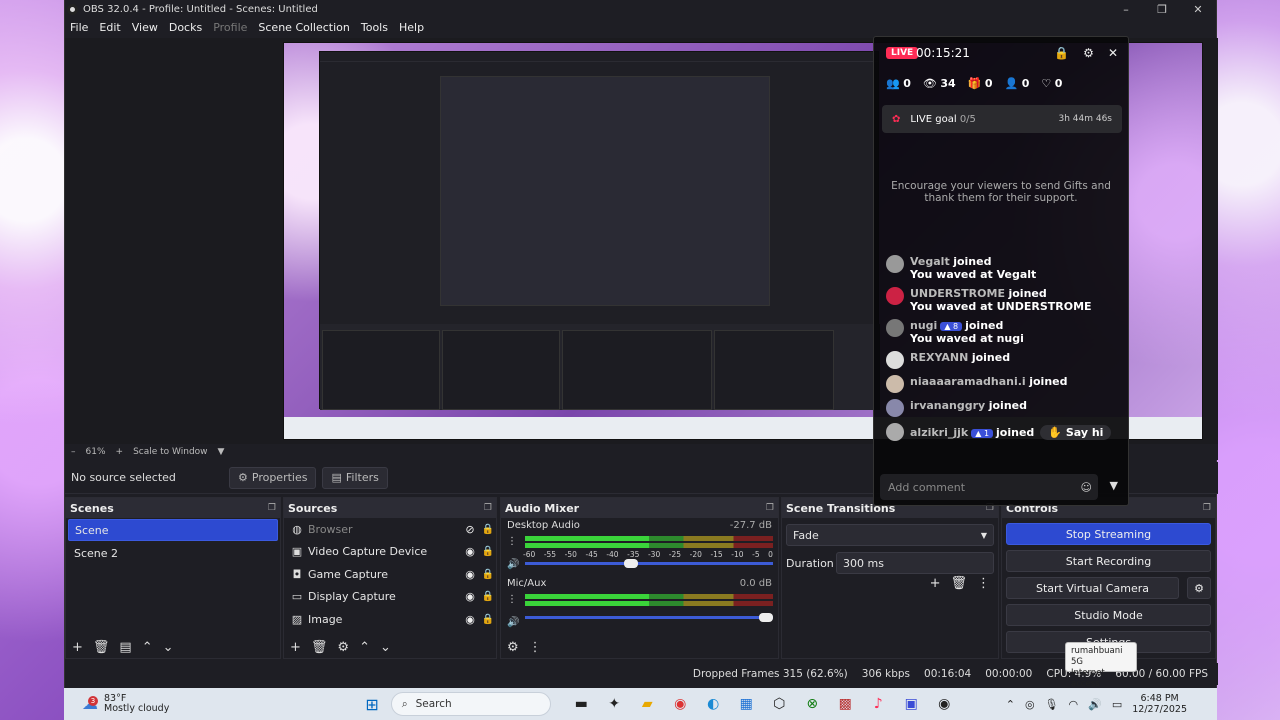 This screenshot has width=1280, height=720. Describe the element at coordinates (845, 704) in the screenshot. I see `game-icon: ▩` at that location.